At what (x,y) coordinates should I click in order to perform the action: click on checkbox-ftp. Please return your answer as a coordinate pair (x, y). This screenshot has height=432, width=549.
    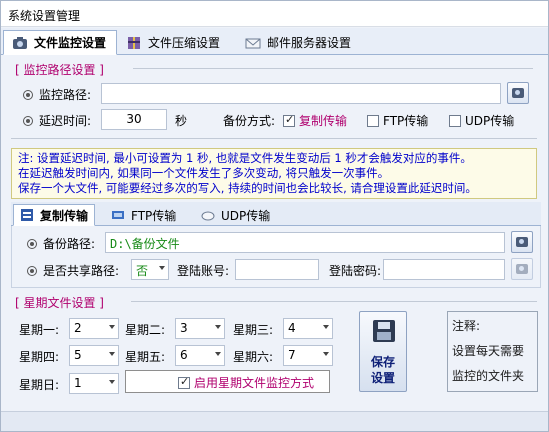
    Looking at the image, I should click on (373, 121).